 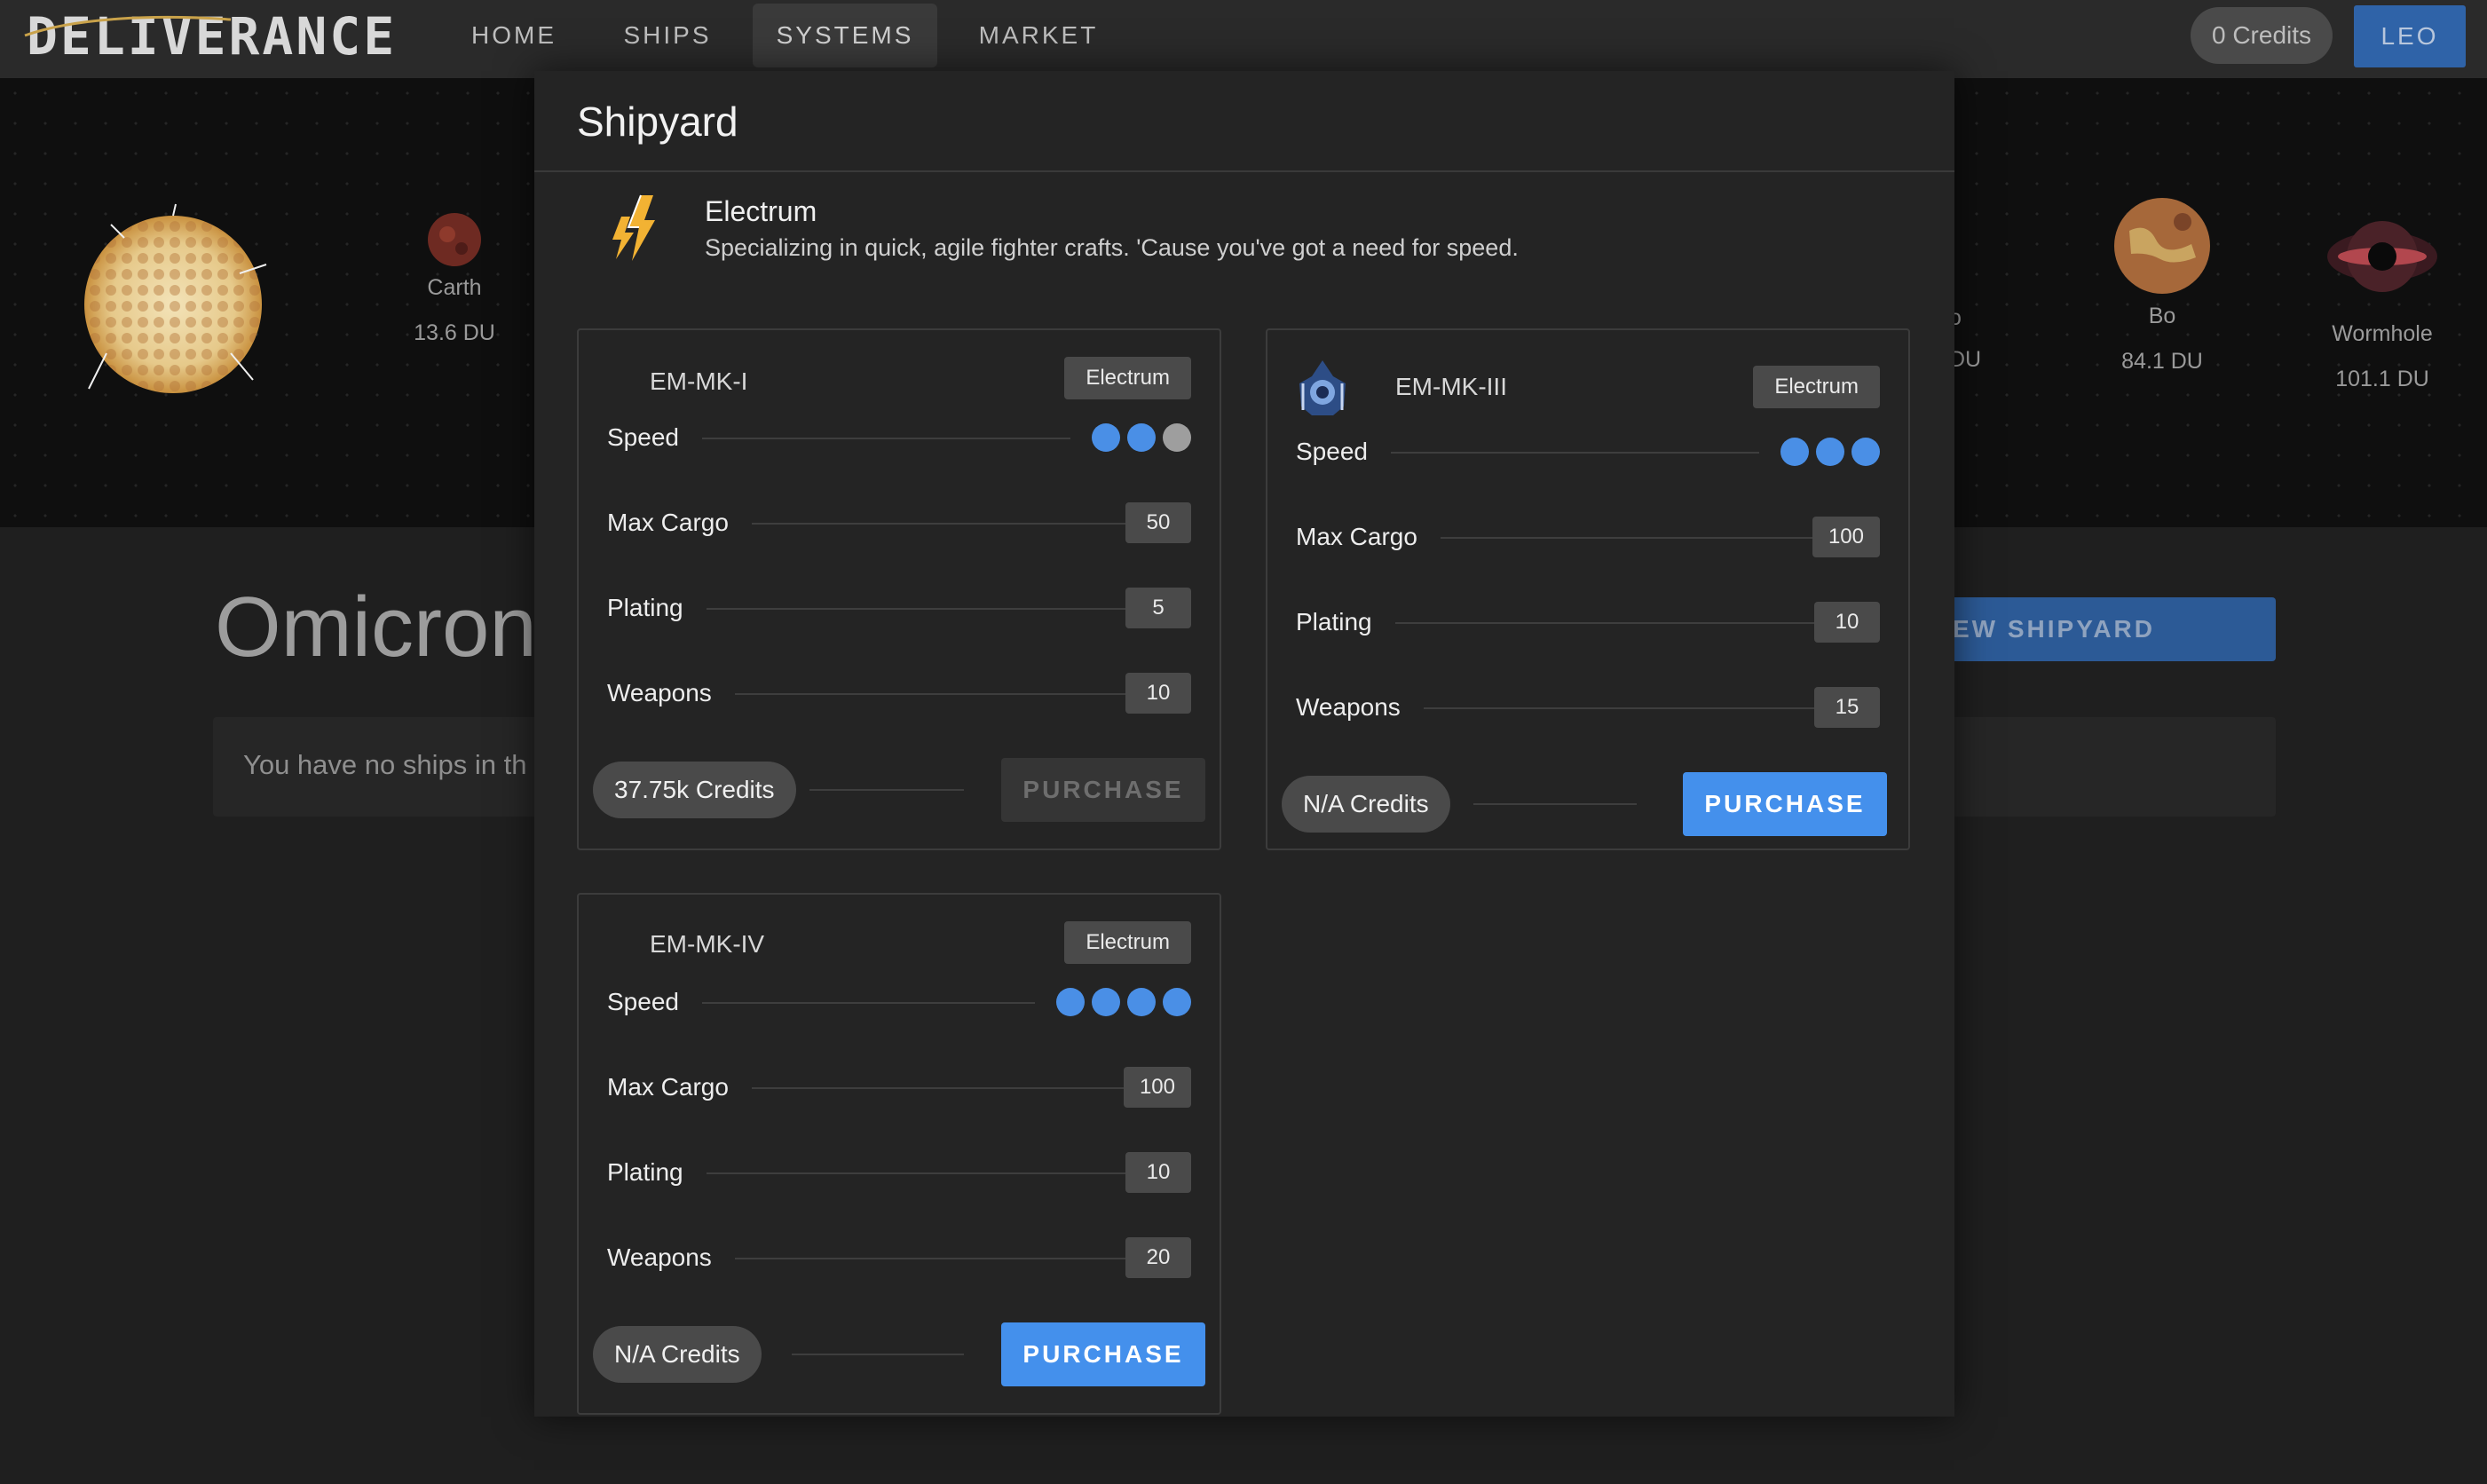 What do you see at coordinates (2382, 257) in the screenshot?
I see `wormhole-icon` at bounding box center [2382, 257].